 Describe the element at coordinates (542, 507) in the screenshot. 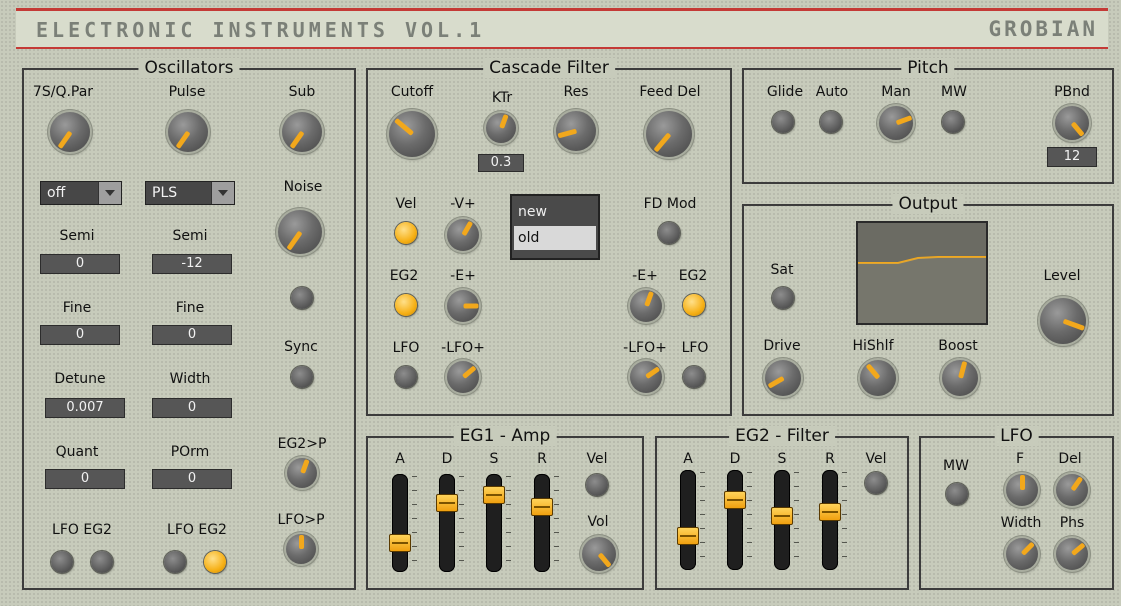

I see `eg1-release-thumb` at that location.